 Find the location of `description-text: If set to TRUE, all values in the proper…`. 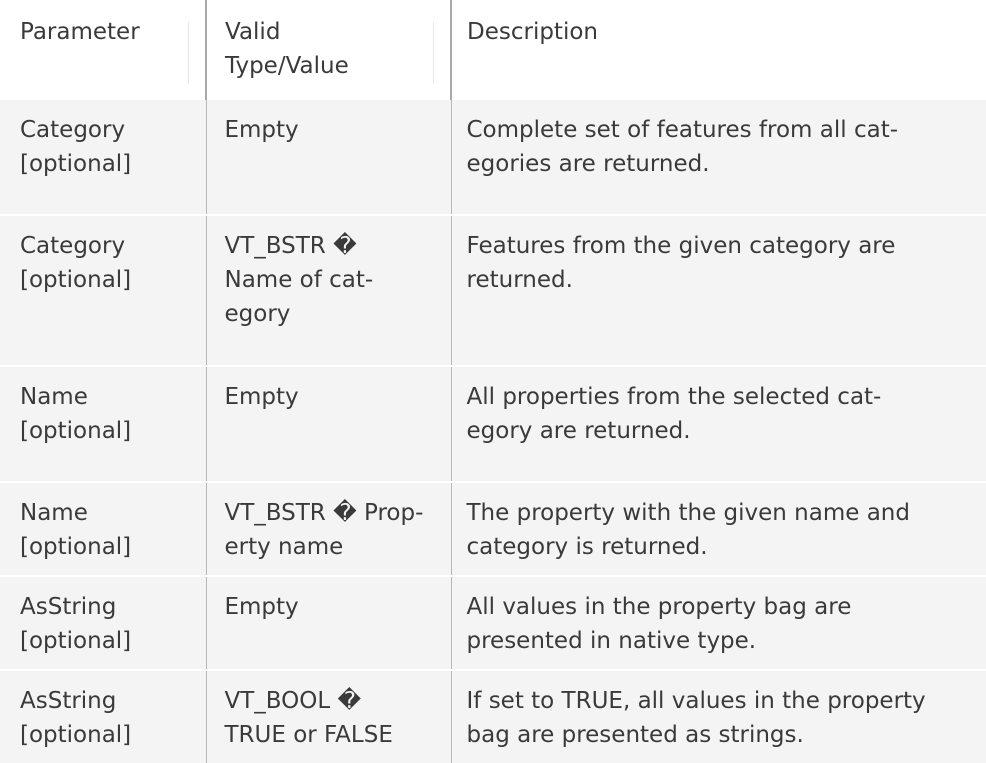

description-text: If set to TRUE, all values in the proper… is located at coordinates (696, 718).